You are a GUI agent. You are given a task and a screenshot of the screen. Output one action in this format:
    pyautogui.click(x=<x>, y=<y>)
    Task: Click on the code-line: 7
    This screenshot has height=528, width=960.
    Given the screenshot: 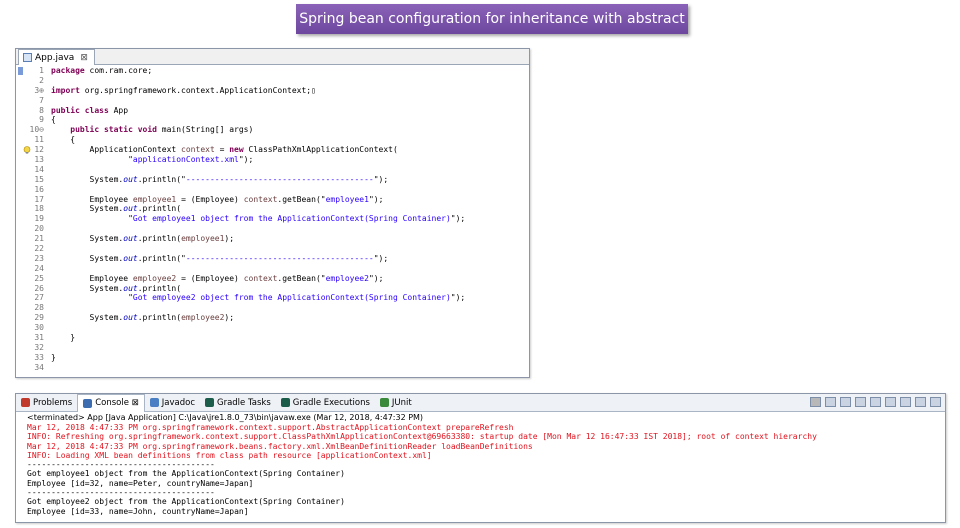 What is the action you would take?
    pyautogui.click(x=272, y=101)
    